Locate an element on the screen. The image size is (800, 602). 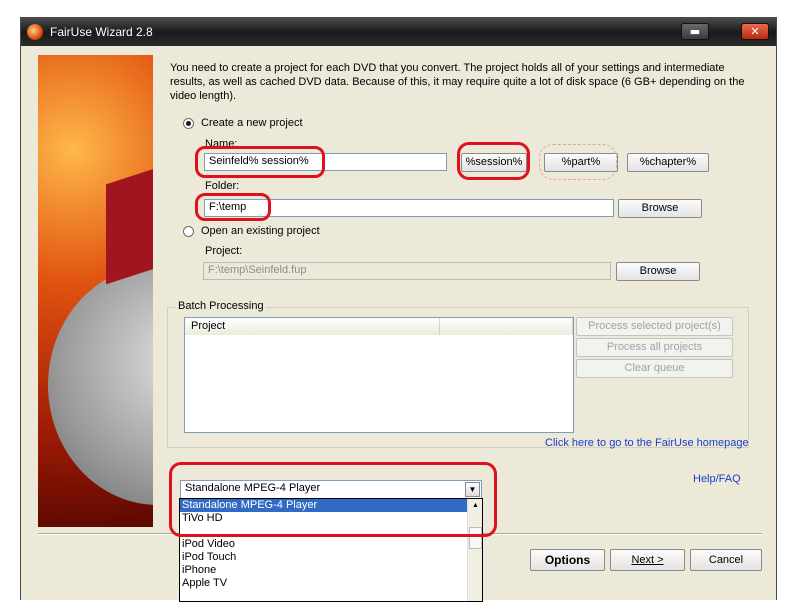
project-path-input: F:\temp\Seinfeld.fup is located at coordinates (407, 271).